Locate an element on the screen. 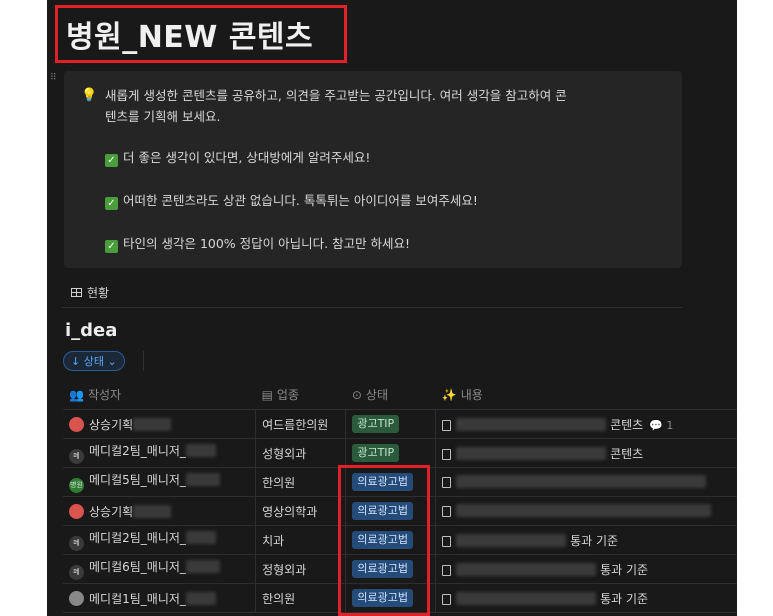 The image size is (773, 616). callout-item: ✓ 더 좋은 생각이 있다면, 상대방에게 알려주세요! is located at coordinates (385, 157).